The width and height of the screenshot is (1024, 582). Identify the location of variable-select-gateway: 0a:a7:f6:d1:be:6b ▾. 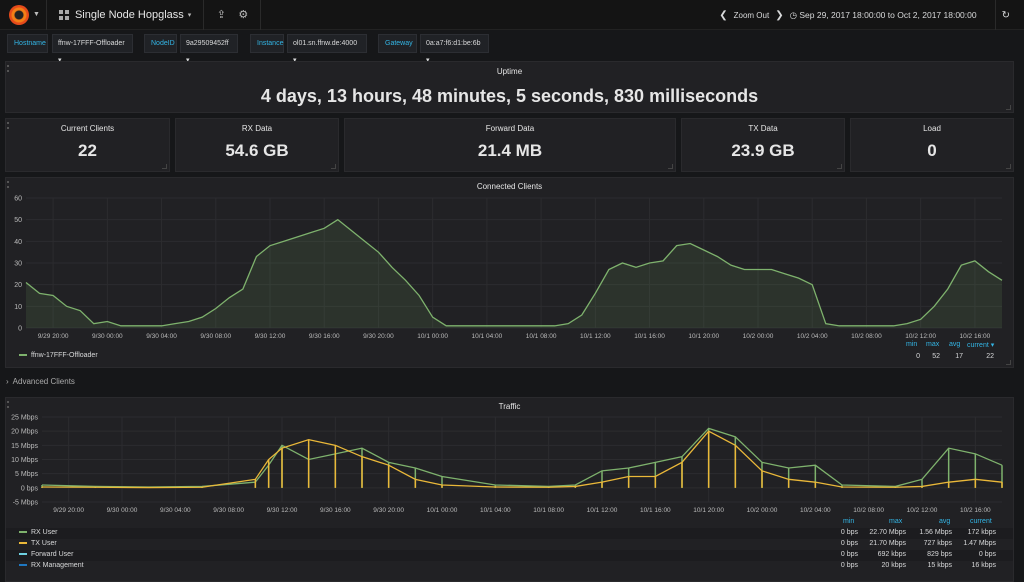
(454, 49).